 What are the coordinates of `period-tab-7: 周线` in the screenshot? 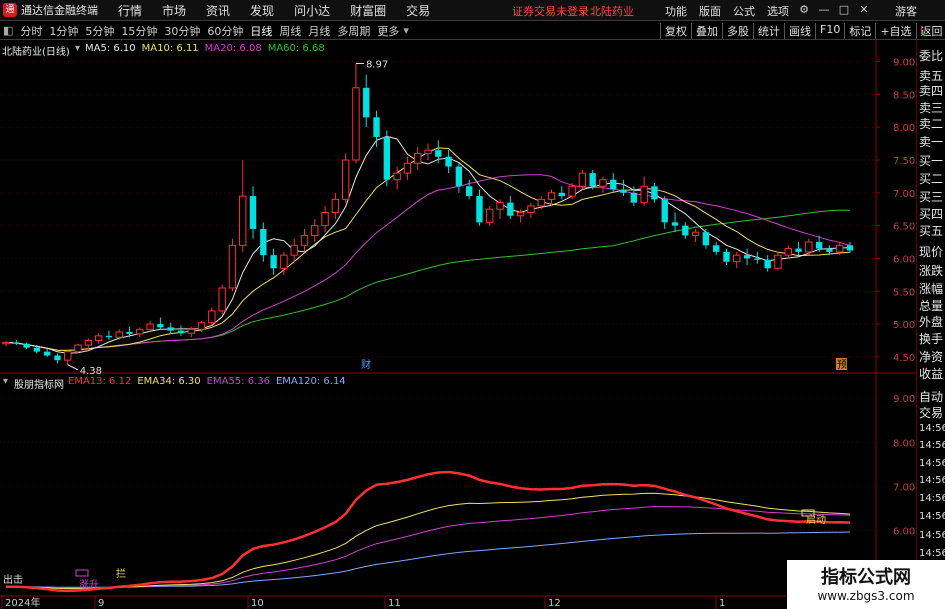 It's located at (290, 31).